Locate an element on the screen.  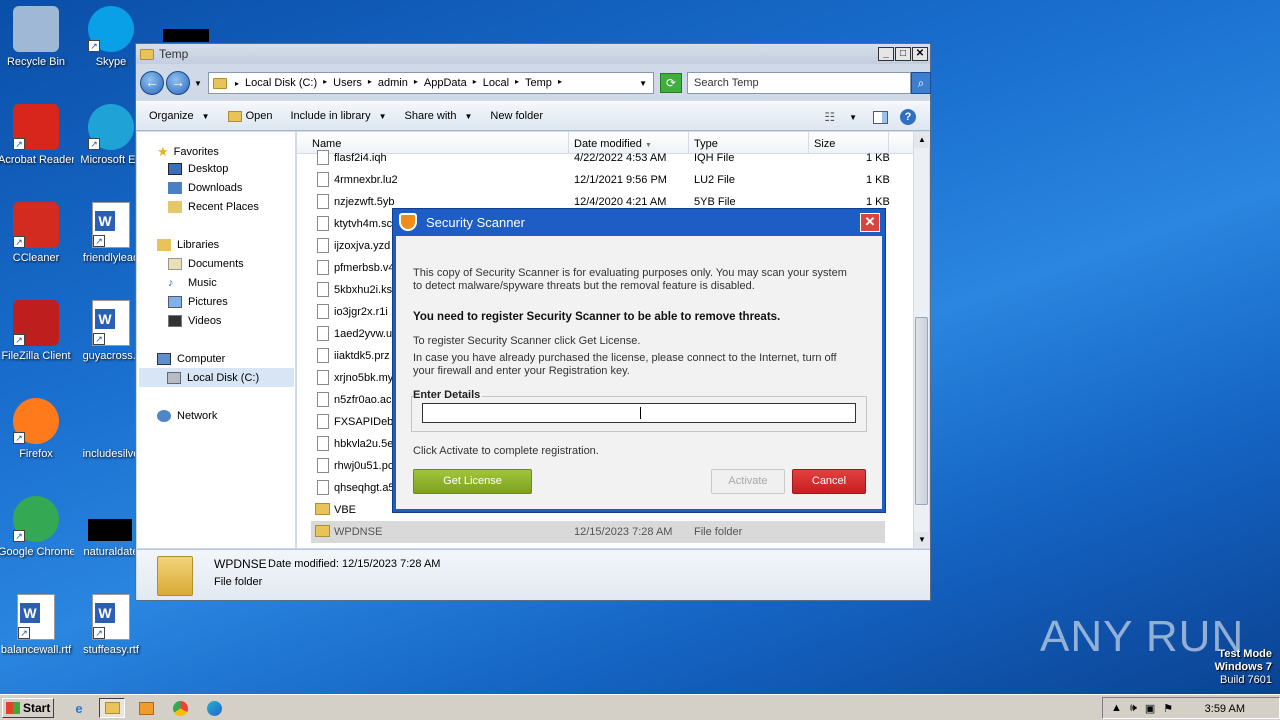
registration-key-input is located at coordinates (639, 413).